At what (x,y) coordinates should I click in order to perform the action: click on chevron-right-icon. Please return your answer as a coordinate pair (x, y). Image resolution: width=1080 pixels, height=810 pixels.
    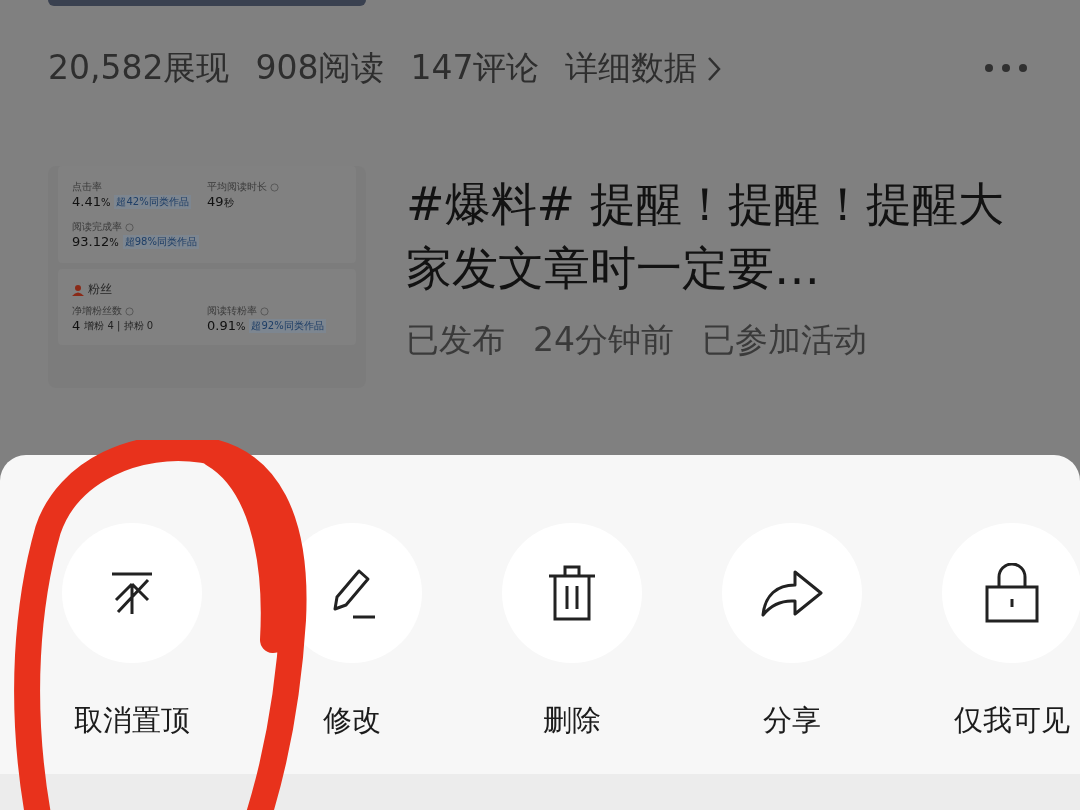
    Looking at the image, I should click on (714, 69).